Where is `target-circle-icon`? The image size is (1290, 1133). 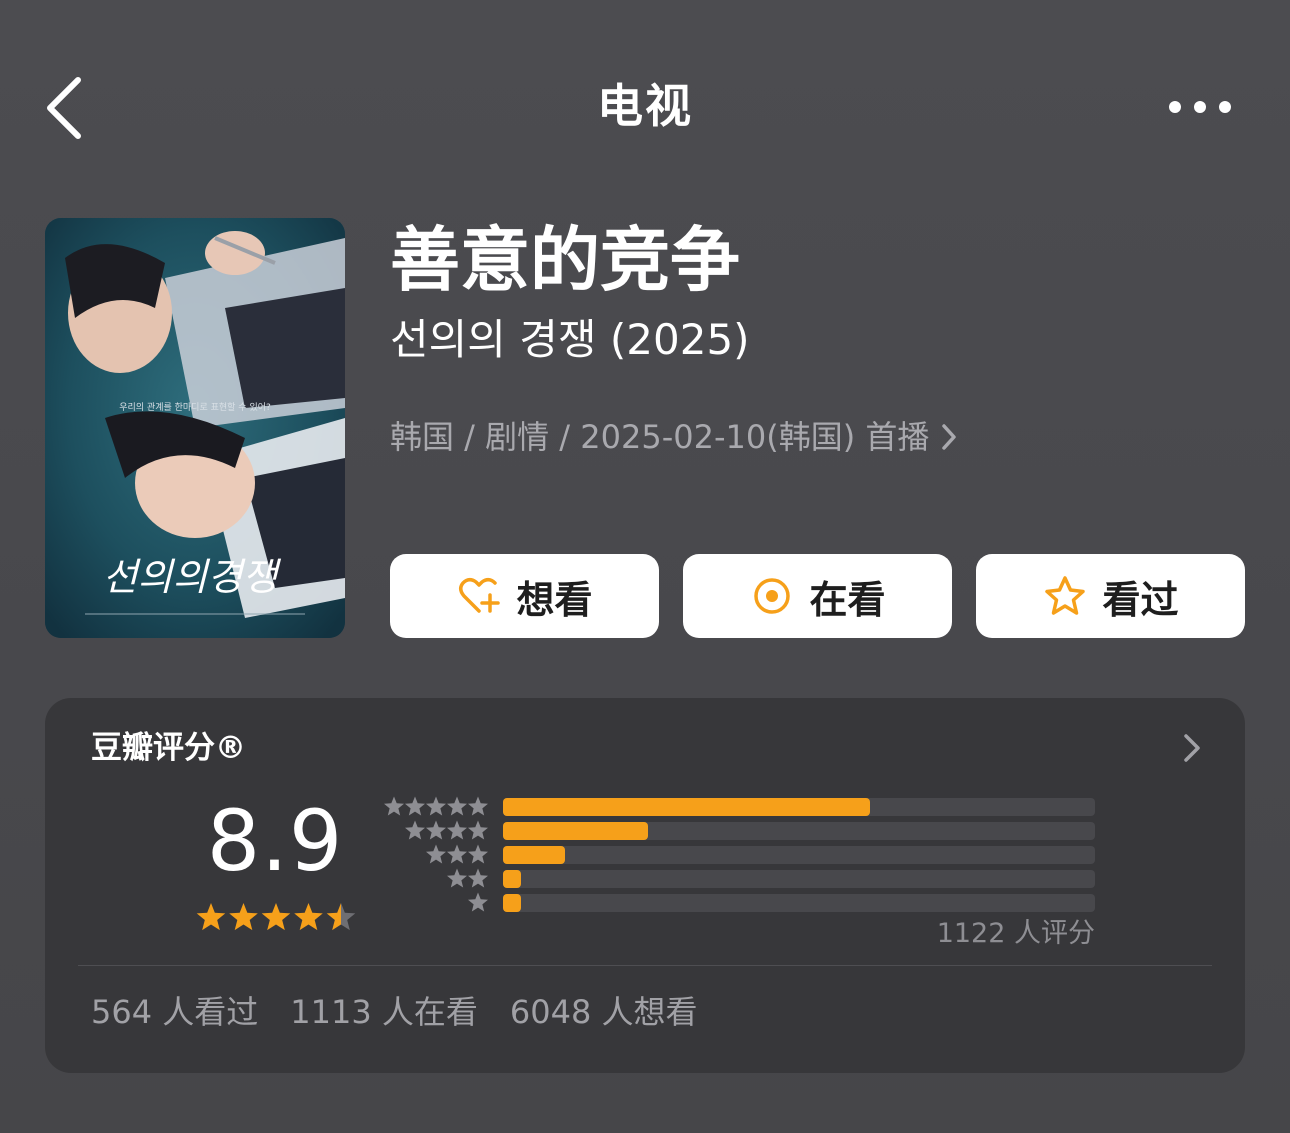
target-circle-icon is located at coordinates (772, 596).